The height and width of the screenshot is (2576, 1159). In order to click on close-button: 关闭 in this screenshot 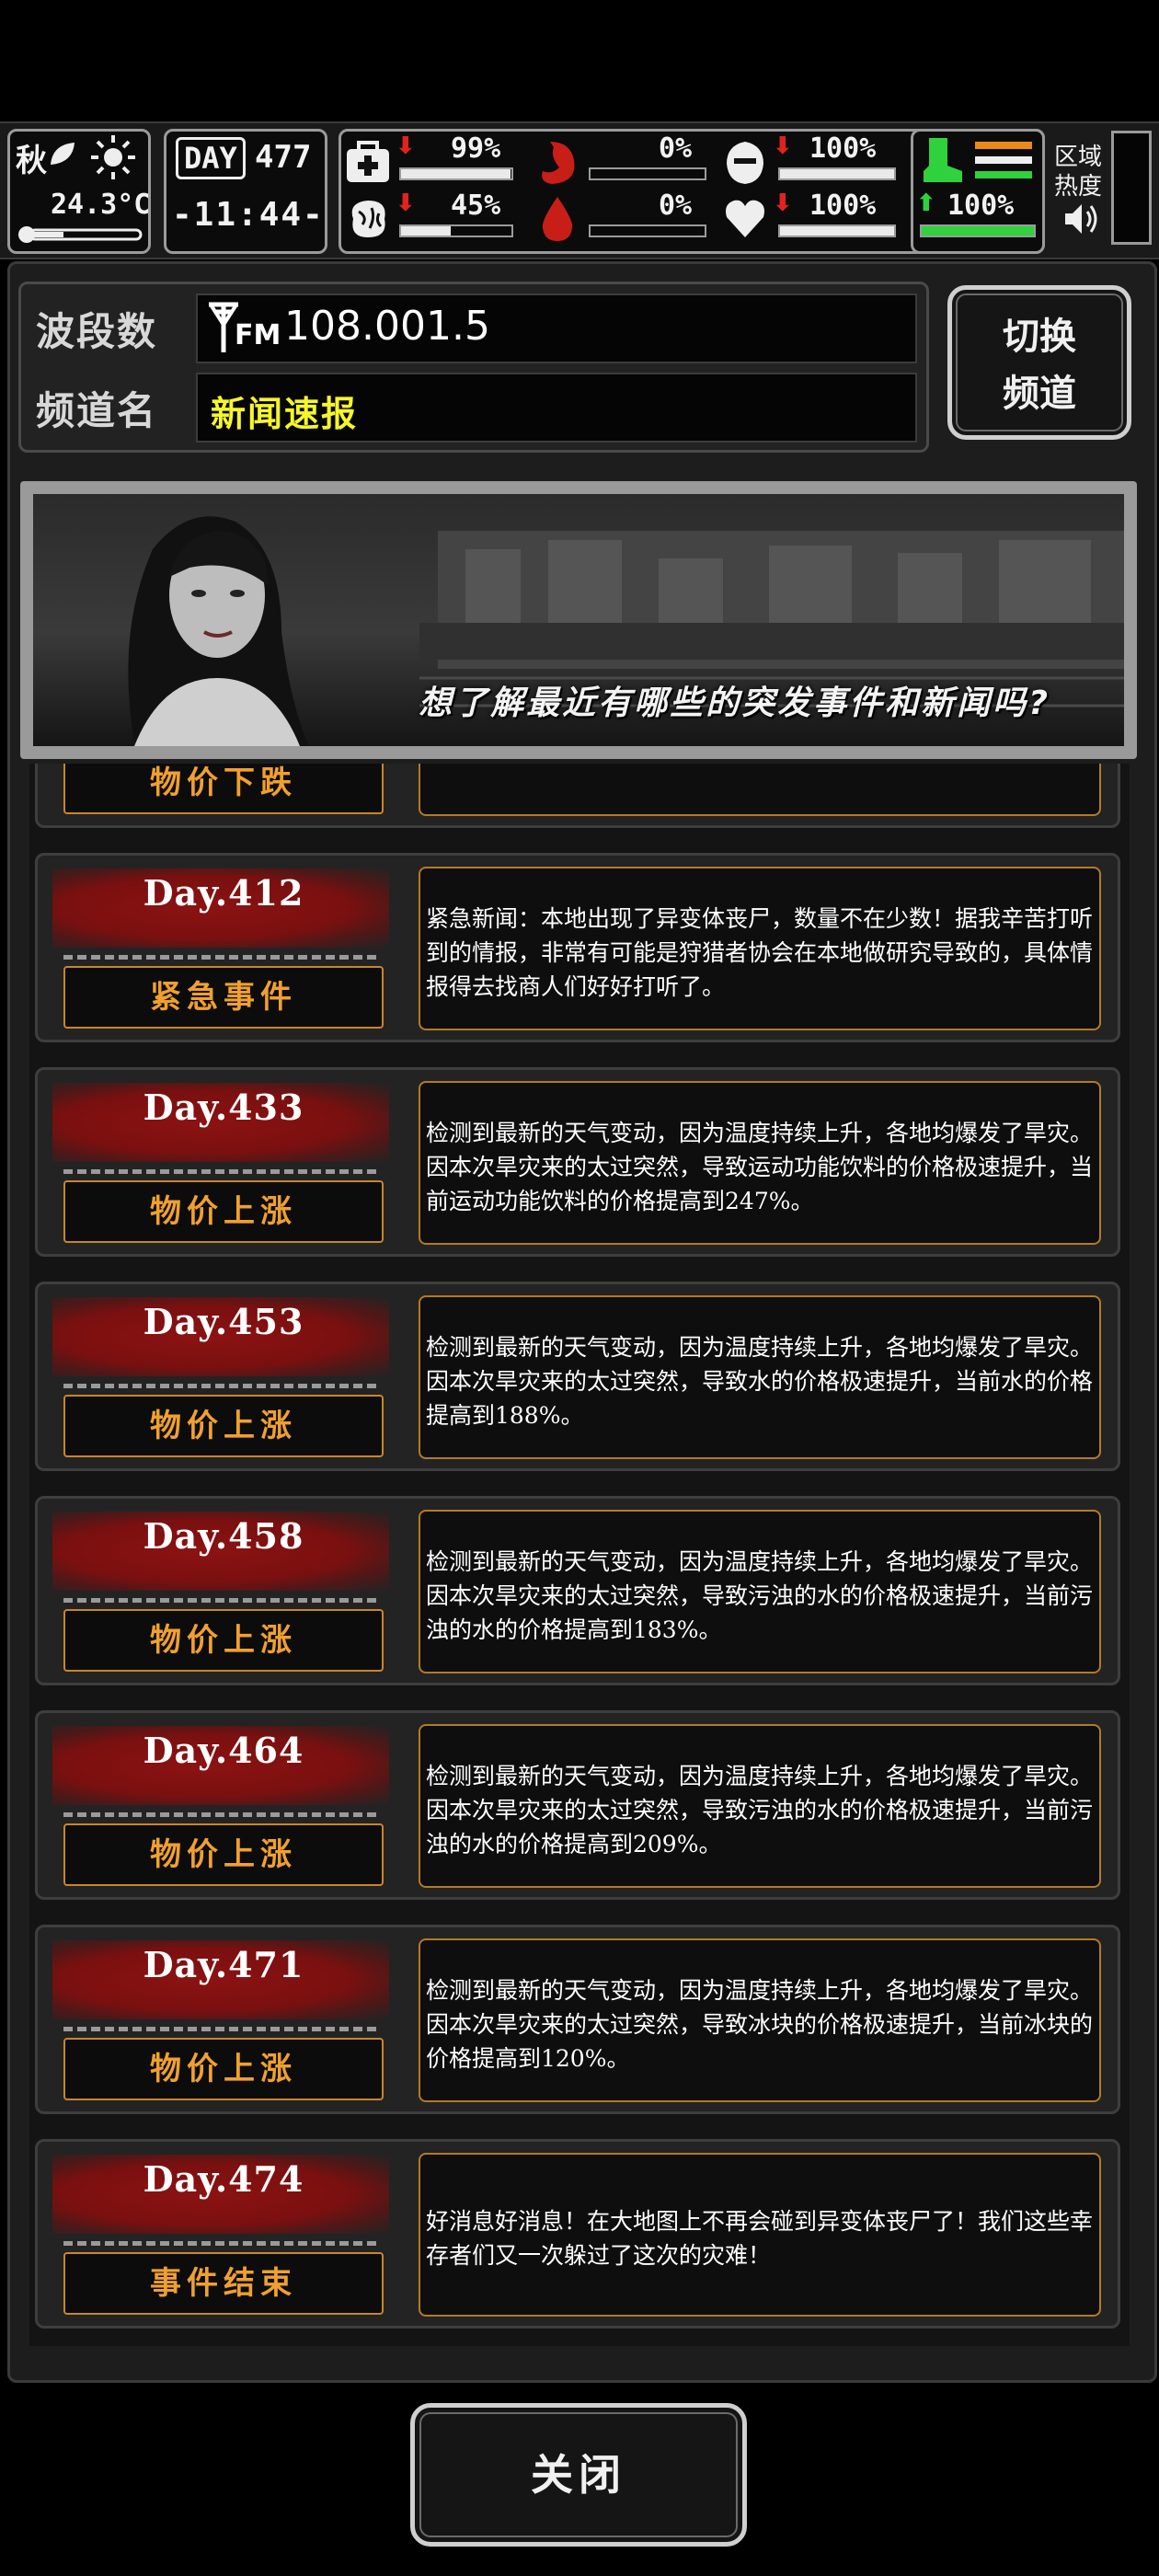, I will do `click(578, 2475)`.